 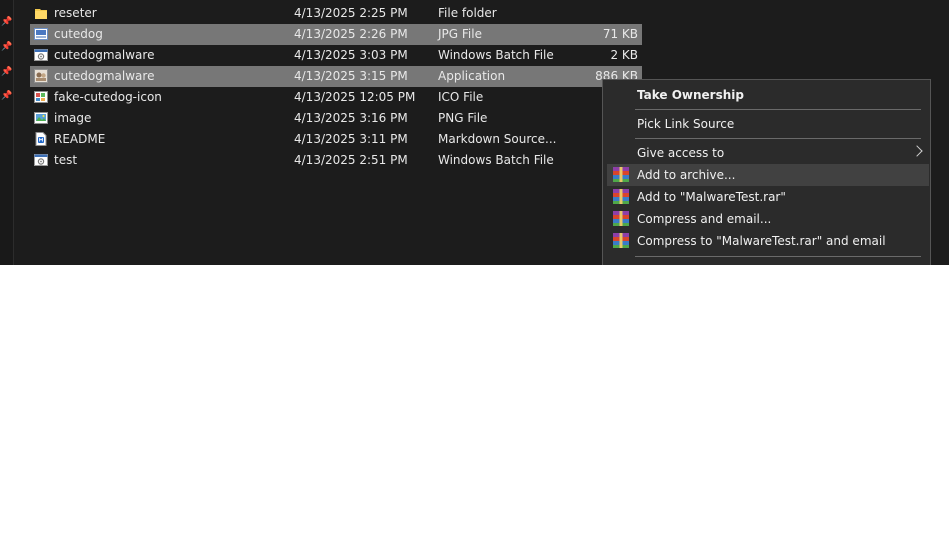 I want to click on file-type: JPG File, so click(x=460, y=34).